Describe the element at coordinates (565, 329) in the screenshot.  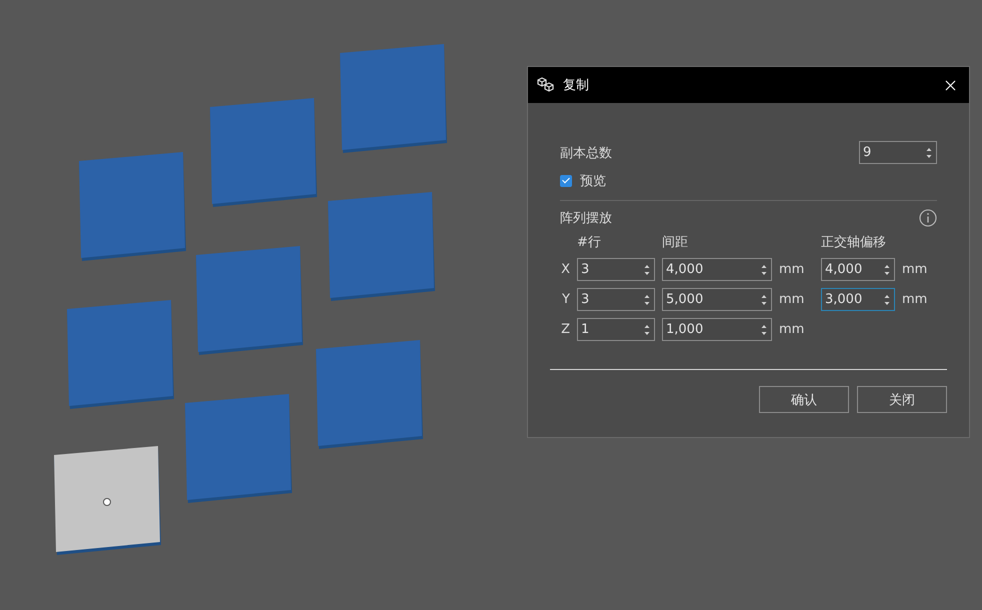
I see `axis-label: Z` at that location.